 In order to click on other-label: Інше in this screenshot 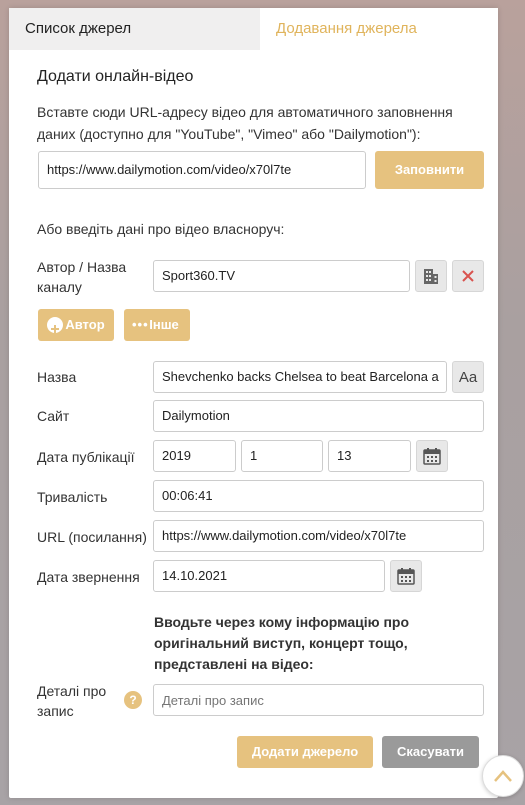, I will do `click(164, 324)`.